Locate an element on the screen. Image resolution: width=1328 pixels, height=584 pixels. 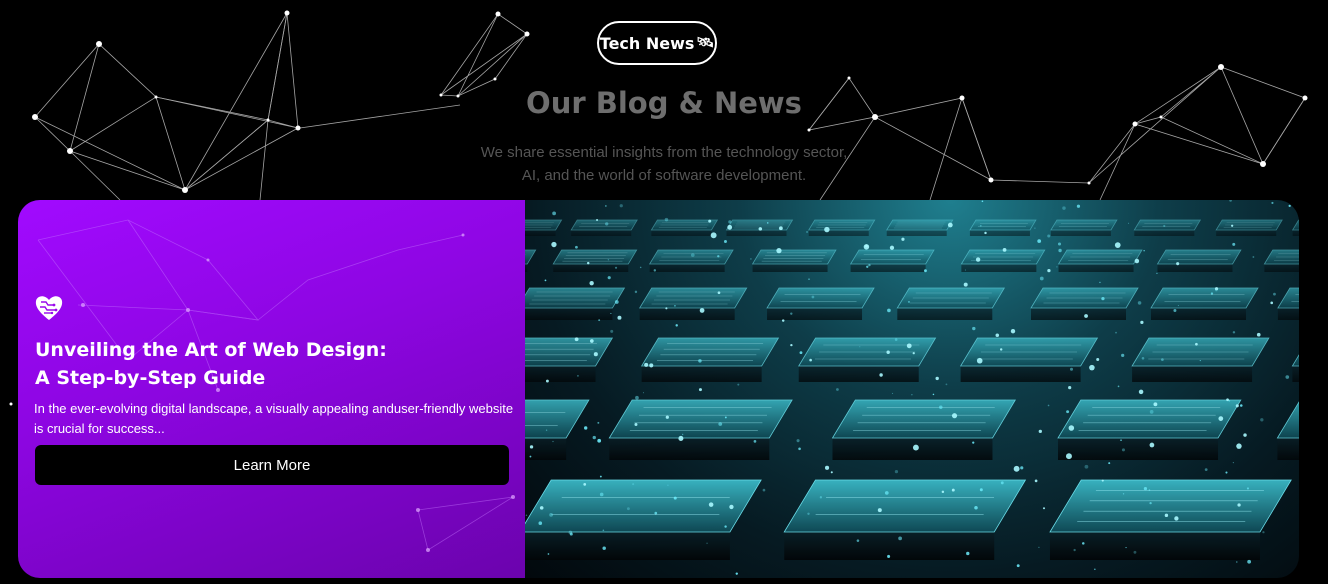
badge-label: Tech News is located at coordinates (647, 43).